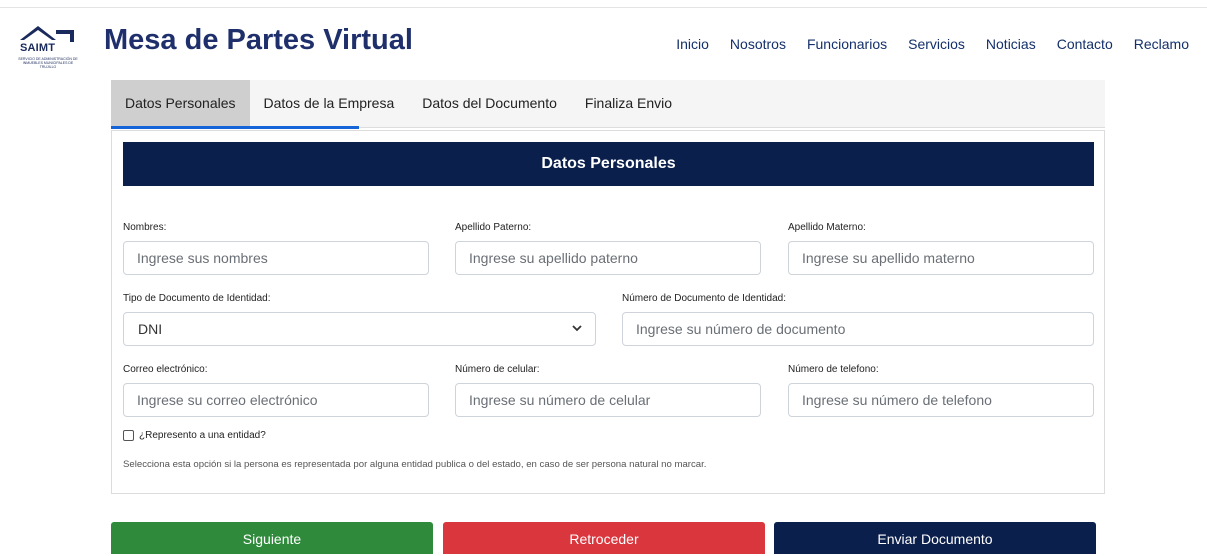  Describe the element at coordinates (1085, 44) in the screenshot. I see `nav-contacto: Contacto` at that location.